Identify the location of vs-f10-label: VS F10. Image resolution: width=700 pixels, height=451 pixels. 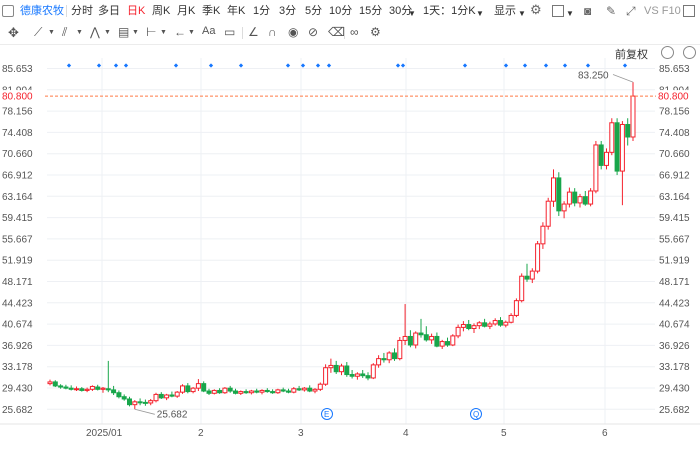
(662, 11).